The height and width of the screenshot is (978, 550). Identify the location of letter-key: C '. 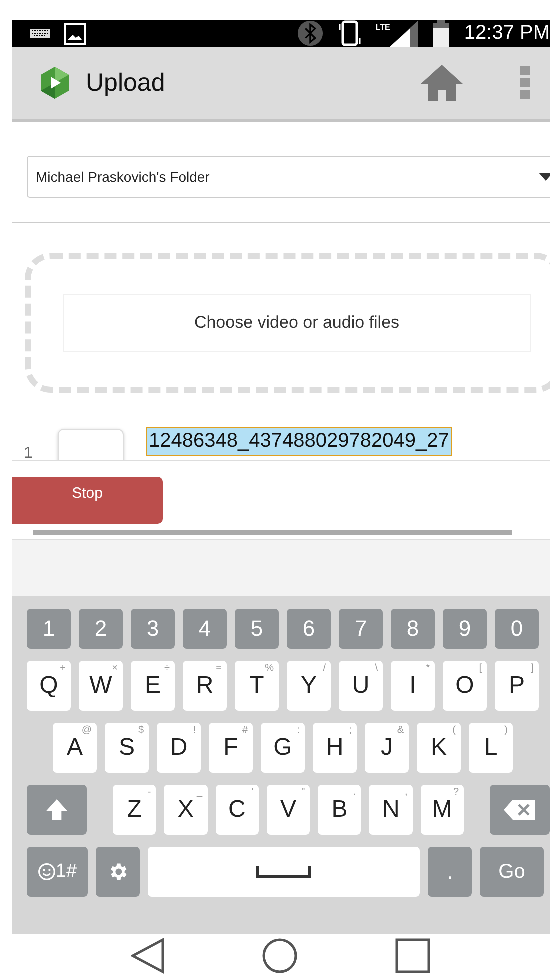
(237, 810).